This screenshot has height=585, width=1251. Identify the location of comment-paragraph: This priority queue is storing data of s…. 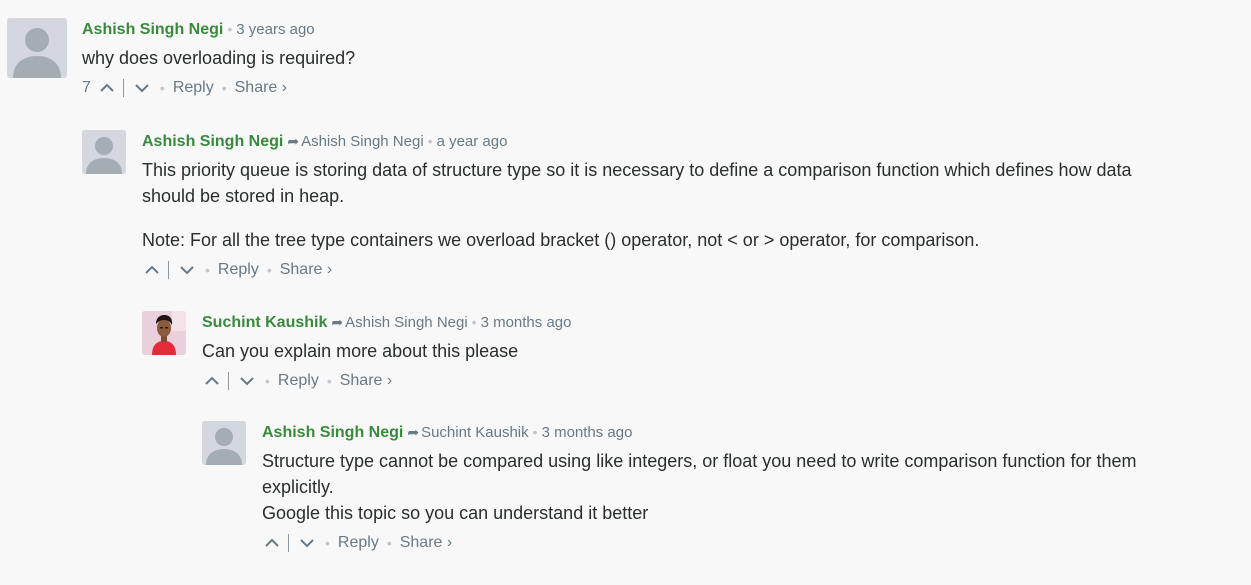
(637, 183).